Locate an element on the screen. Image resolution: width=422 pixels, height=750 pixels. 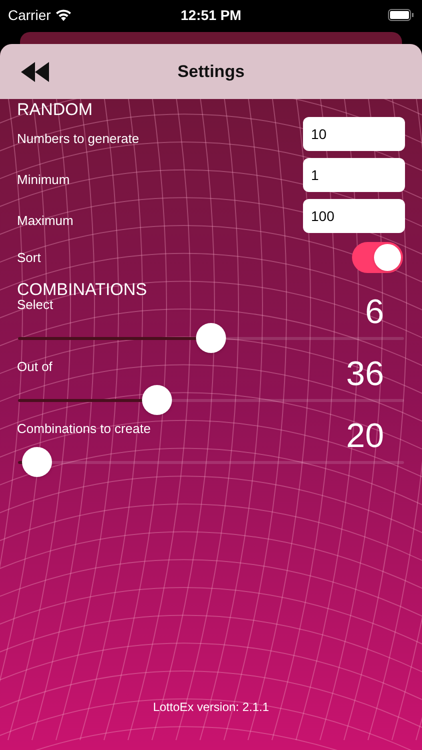
back-button is located at coordinates (36, 72).